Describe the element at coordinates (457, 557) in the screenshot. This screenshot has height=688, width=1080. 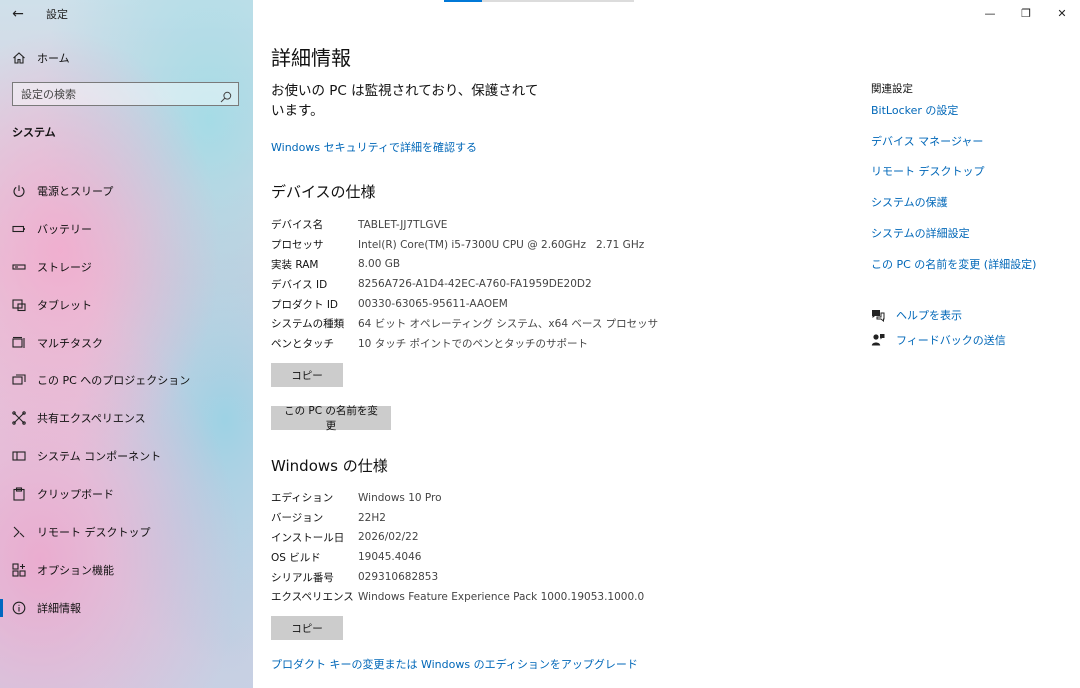
I see `spec-row: OS ビルド 19045.4046` at that location.